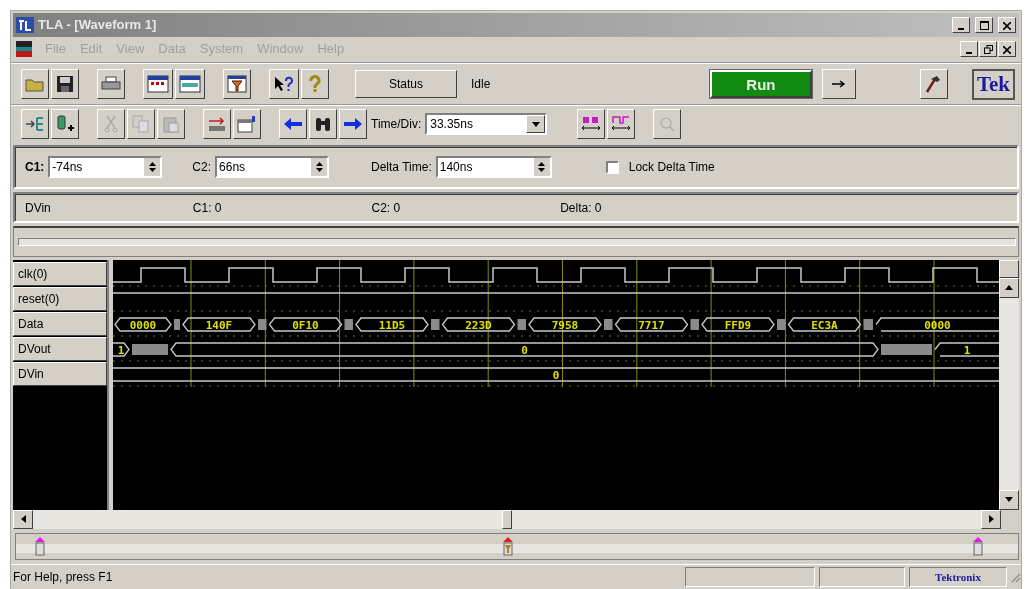  I want to click on signal-name: Data, so click(60, 323).